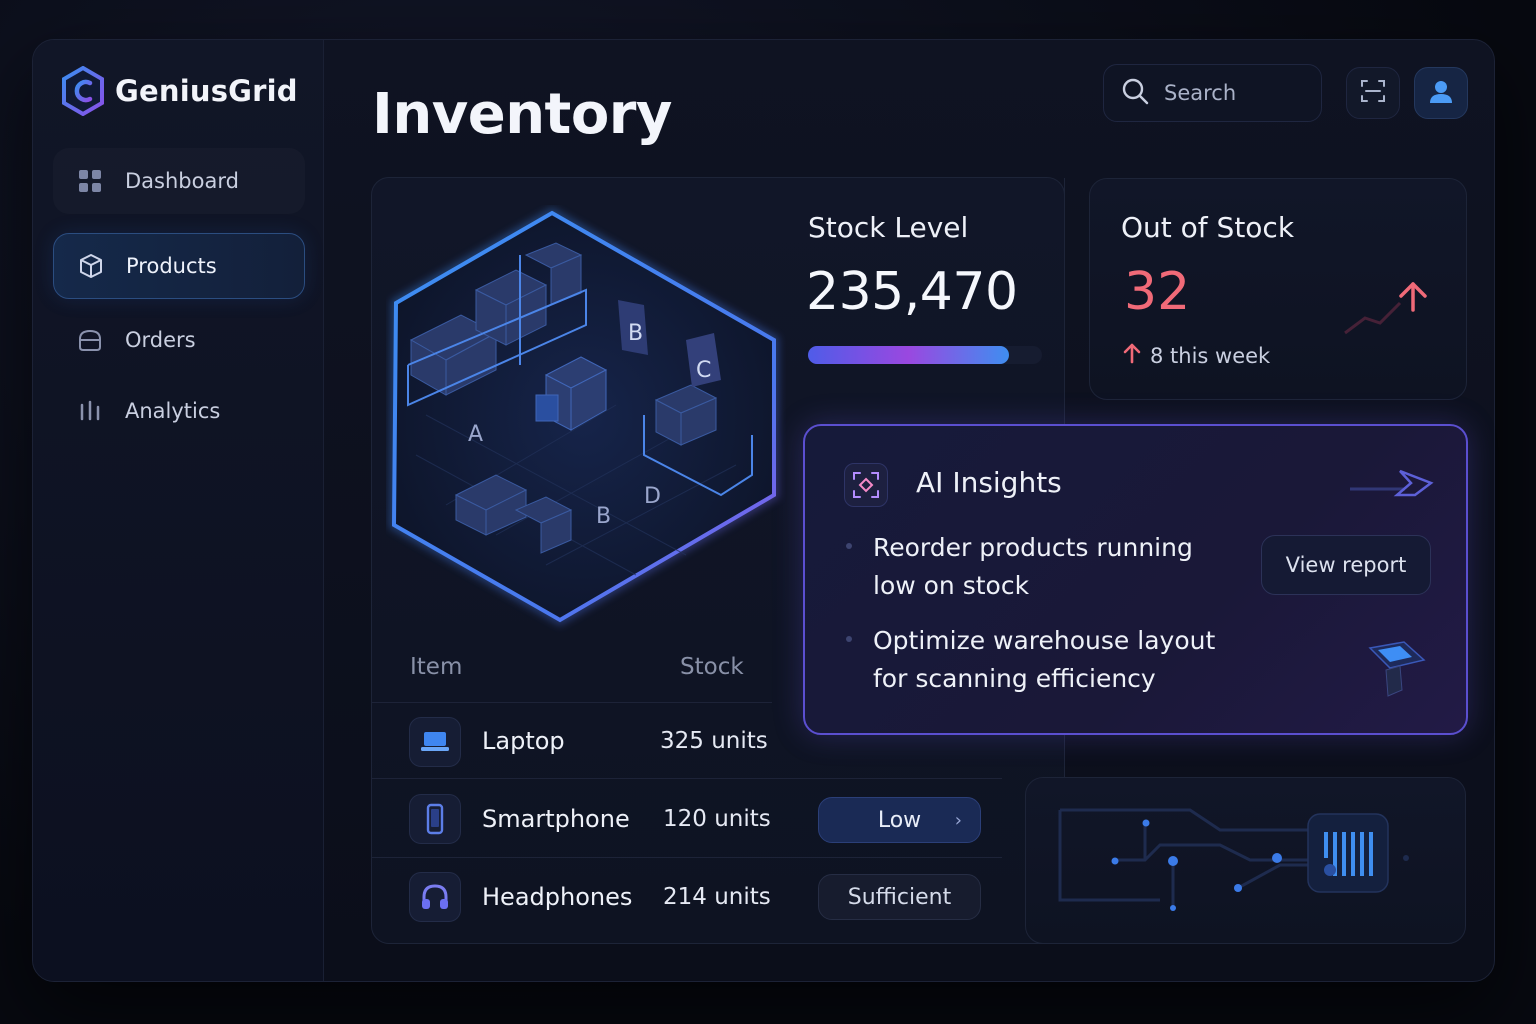 Image resolution: width=1536 pixels, height=1024 pixels. I want to click on stock-level-value: 235,470, so click(912, 292).